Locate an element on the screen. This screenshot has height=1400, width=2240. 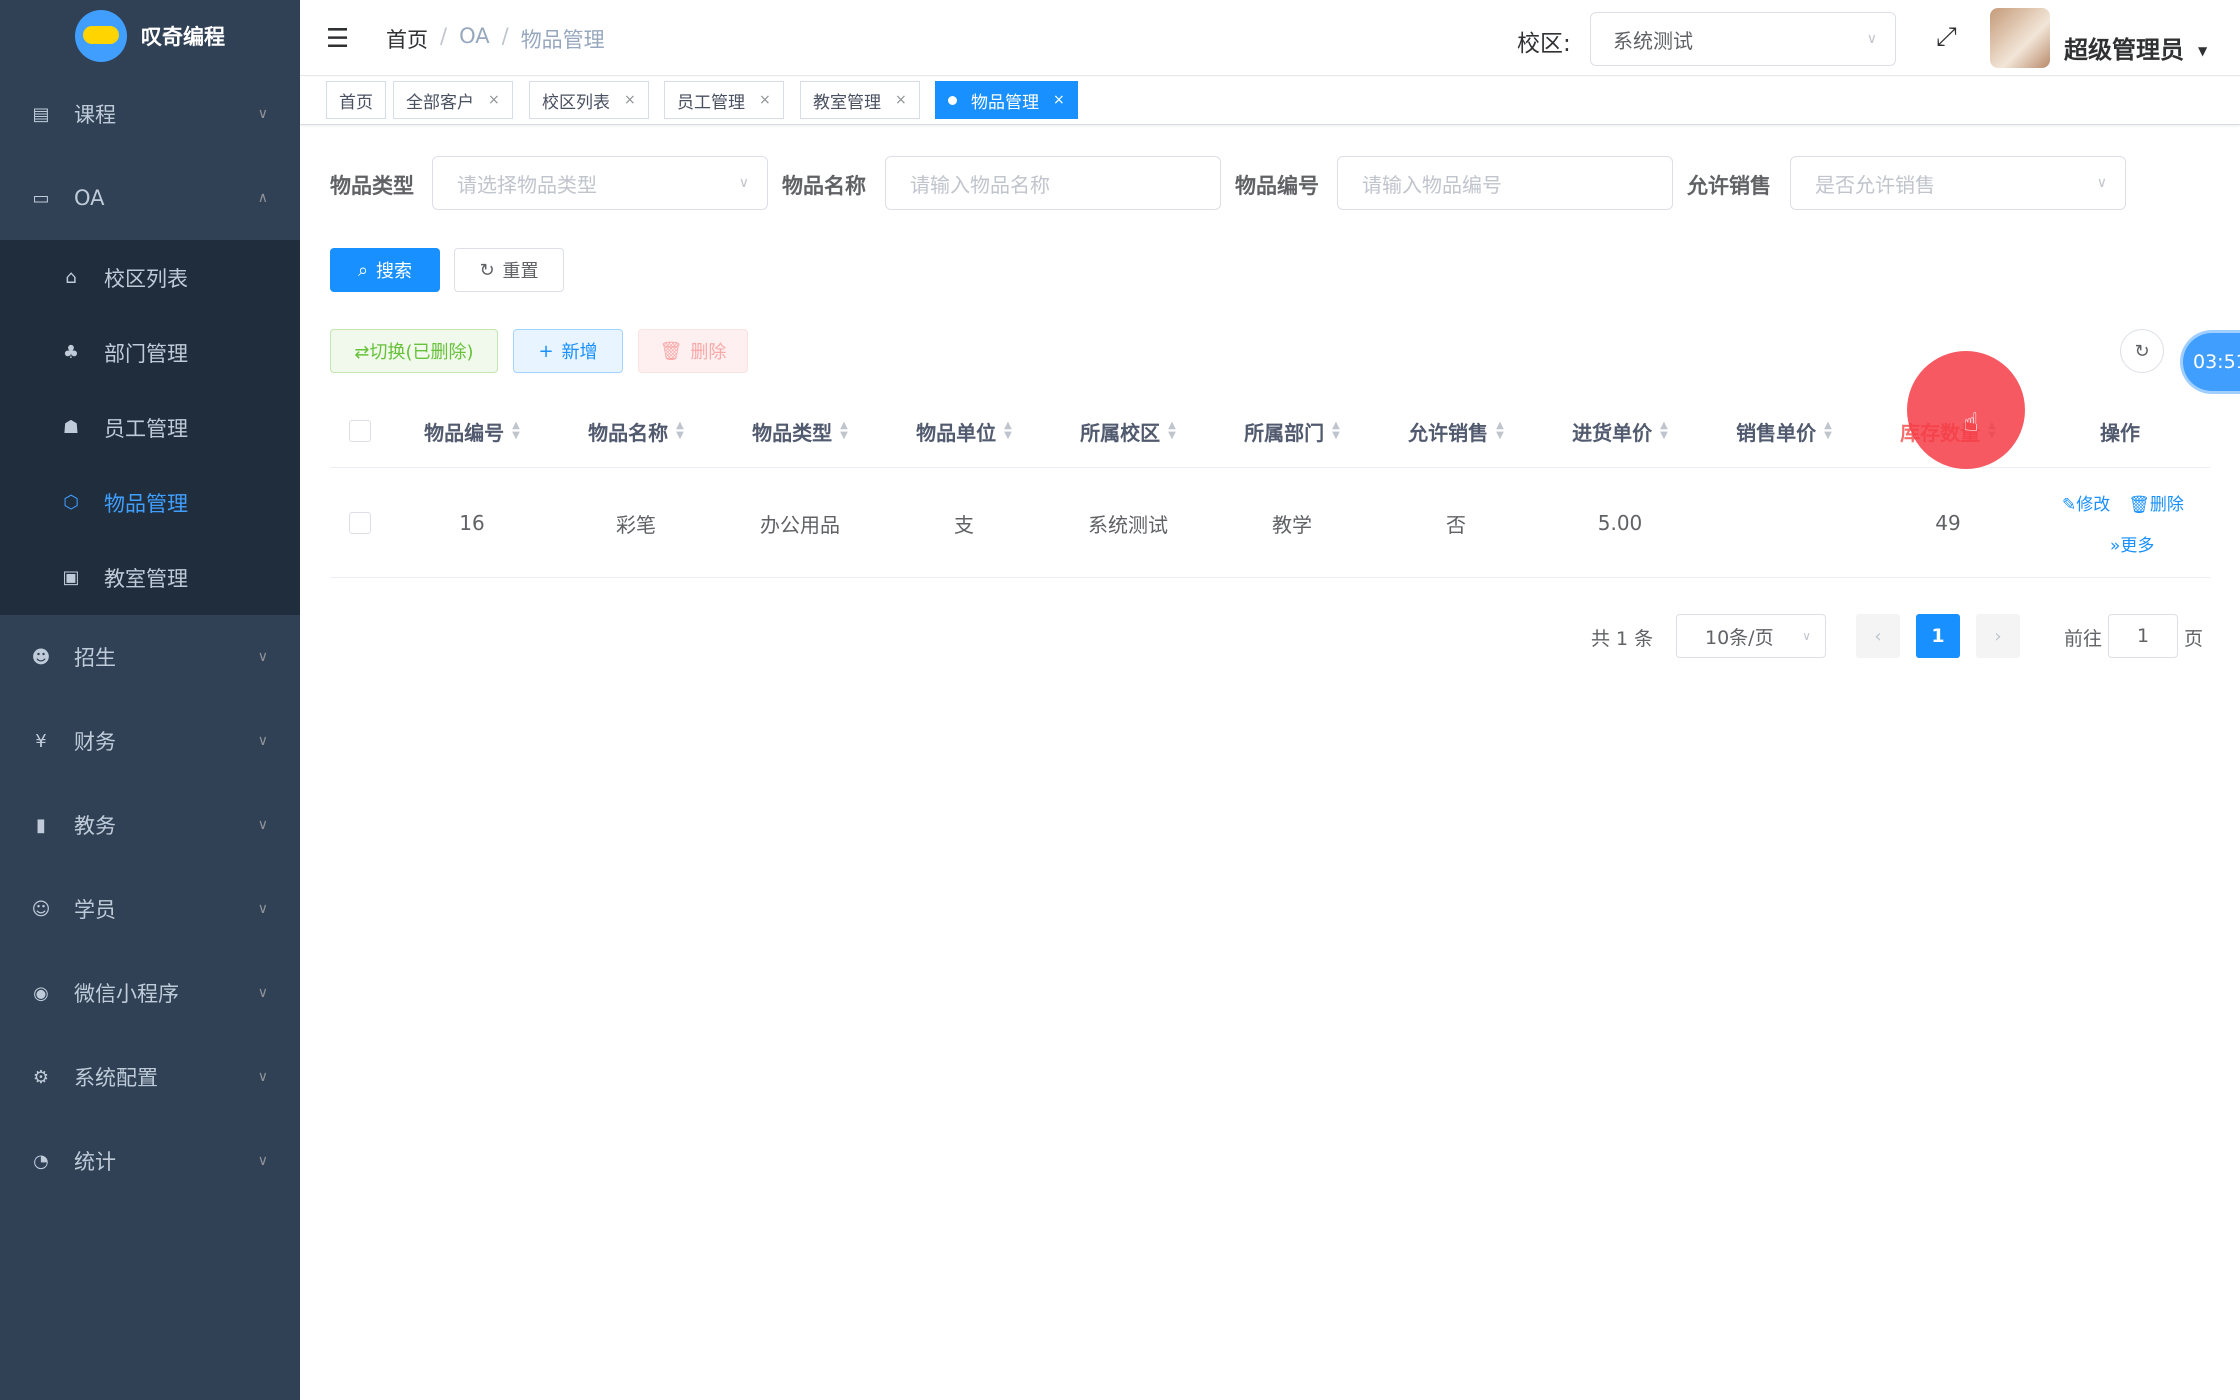
col-header-label: 操作 is located at coordinates (2120, 432).